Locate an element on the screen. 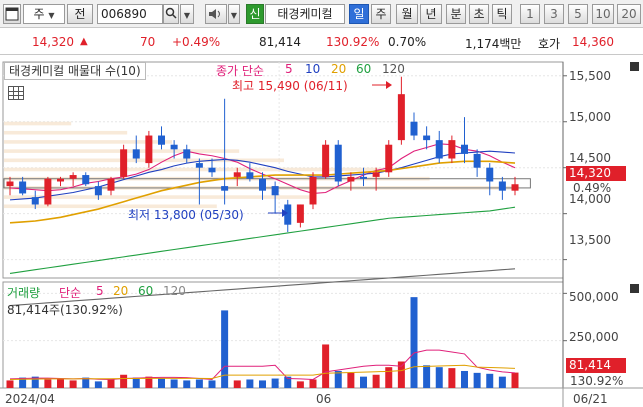  stock-name-label: 태경케미컬 is located at coordinates (305, 14).